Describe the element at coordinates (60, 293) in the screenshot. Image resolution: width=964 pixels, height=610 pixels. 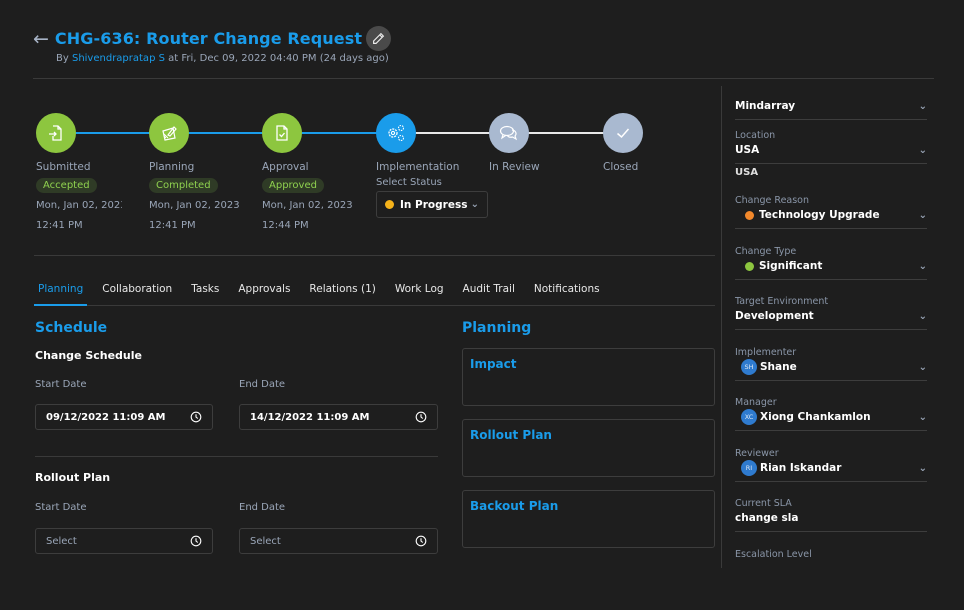
I see `tab-planning: Planning` at that location.